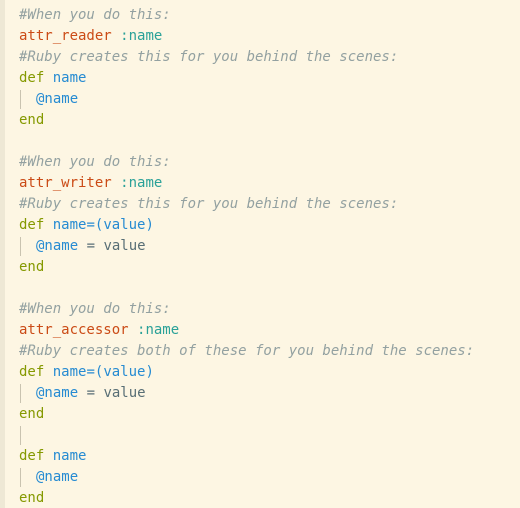 Image resolution: width=520 pixels, height=508 pixels. Describe the element at coordinates (269, 183) in the screenshot. I see `code-line-9: attr_writer :name` at that location.